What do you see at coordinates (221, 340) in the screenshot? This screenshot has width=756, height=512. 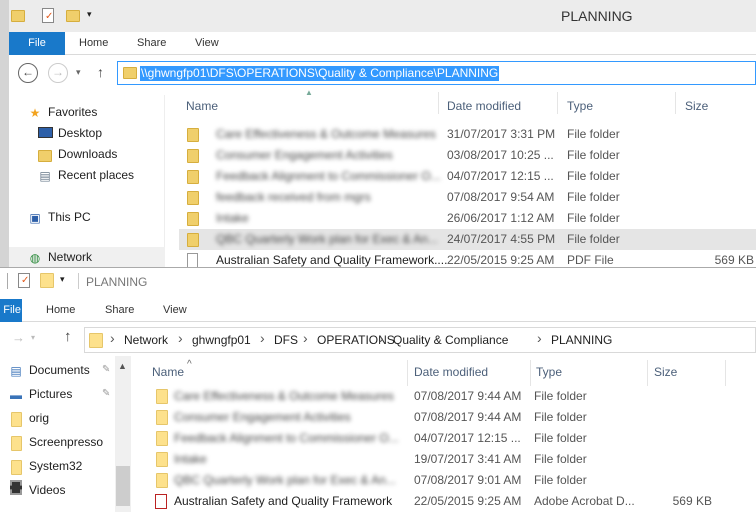 I see `breadcrumb-item: ghwngfp01` at bounding box center [221, 340].